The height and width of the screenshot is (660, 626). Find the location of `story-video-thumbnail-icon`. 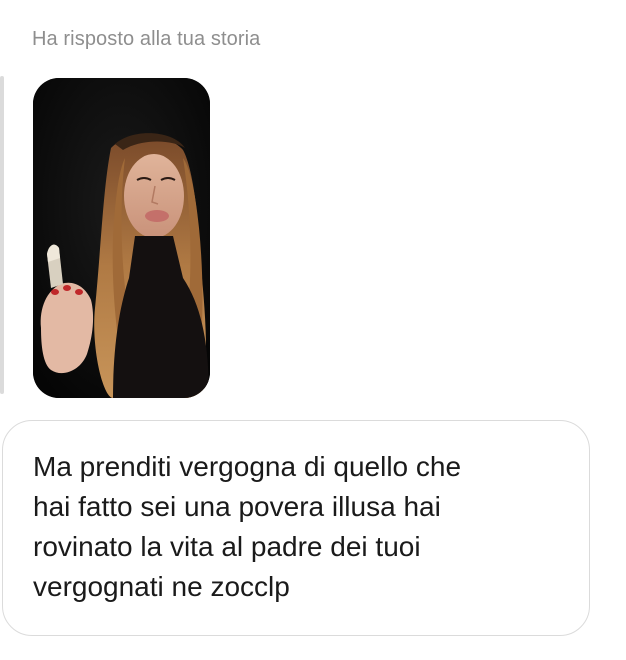

story-video-thumbnail-icon is located at coordinates (121, 238).